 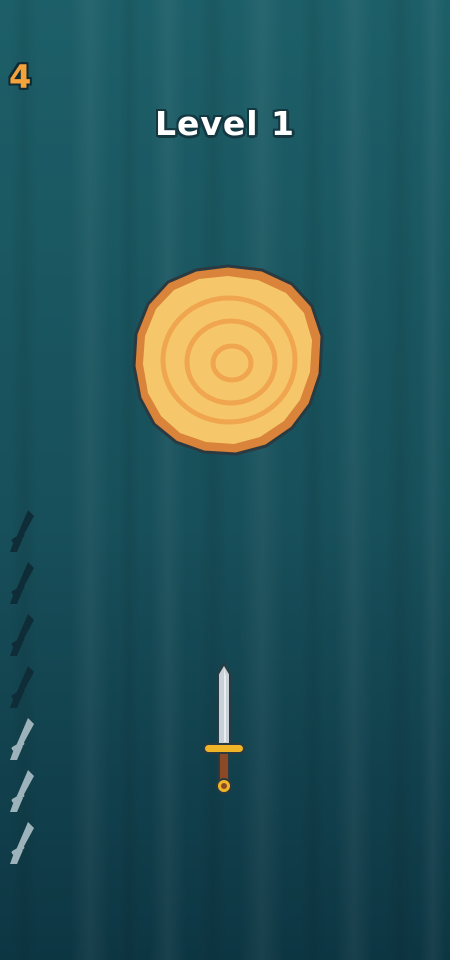 I want to click on wood-log-icon, so click(x=228, y=360).